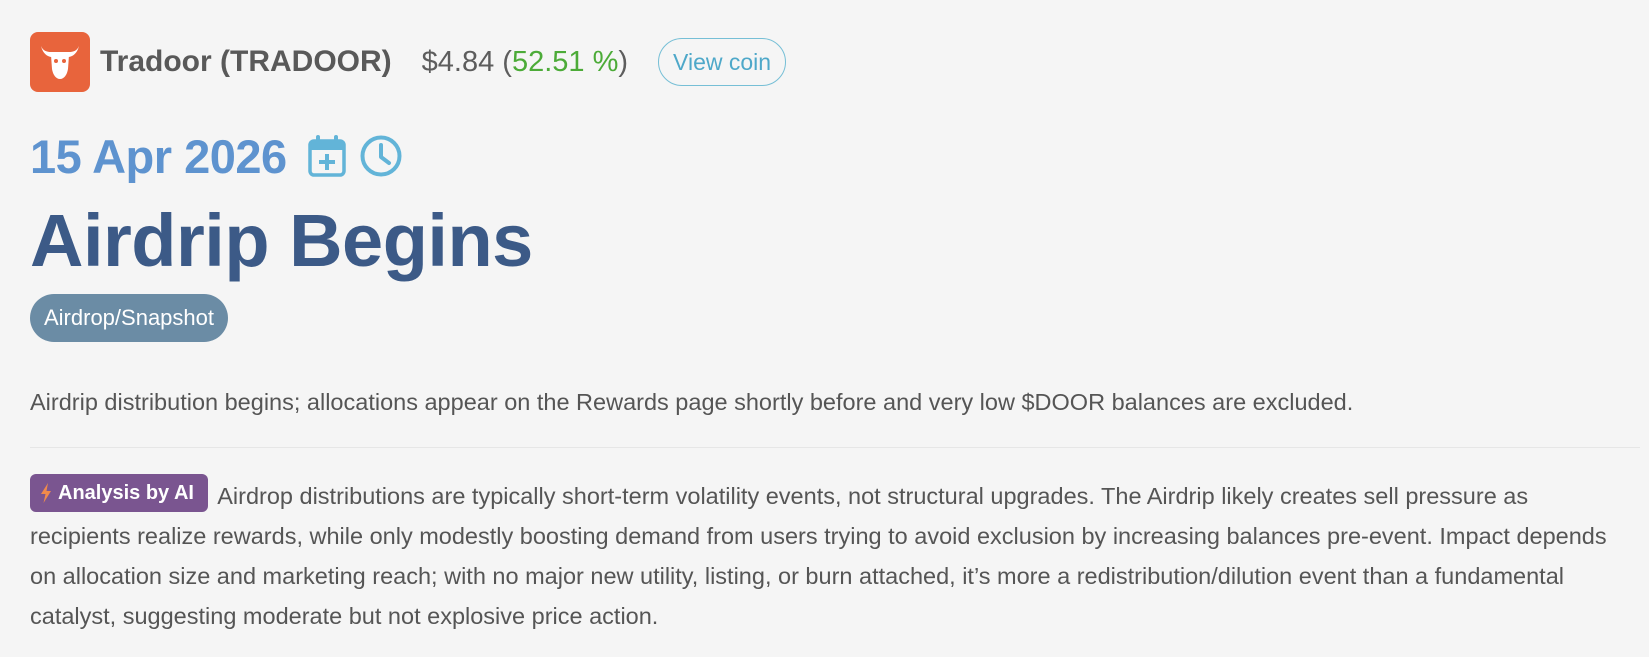  What do you see at coordinates (722, 62) in the screenshot?
I see `view-coin-button: View coin` at bounding box center [722, 62].